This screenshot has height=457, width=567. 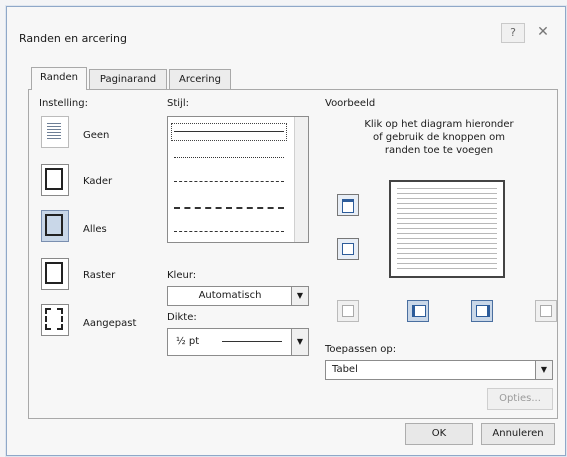 I want to click on diagonal-down-border-icon, so click(x=348, y=311).